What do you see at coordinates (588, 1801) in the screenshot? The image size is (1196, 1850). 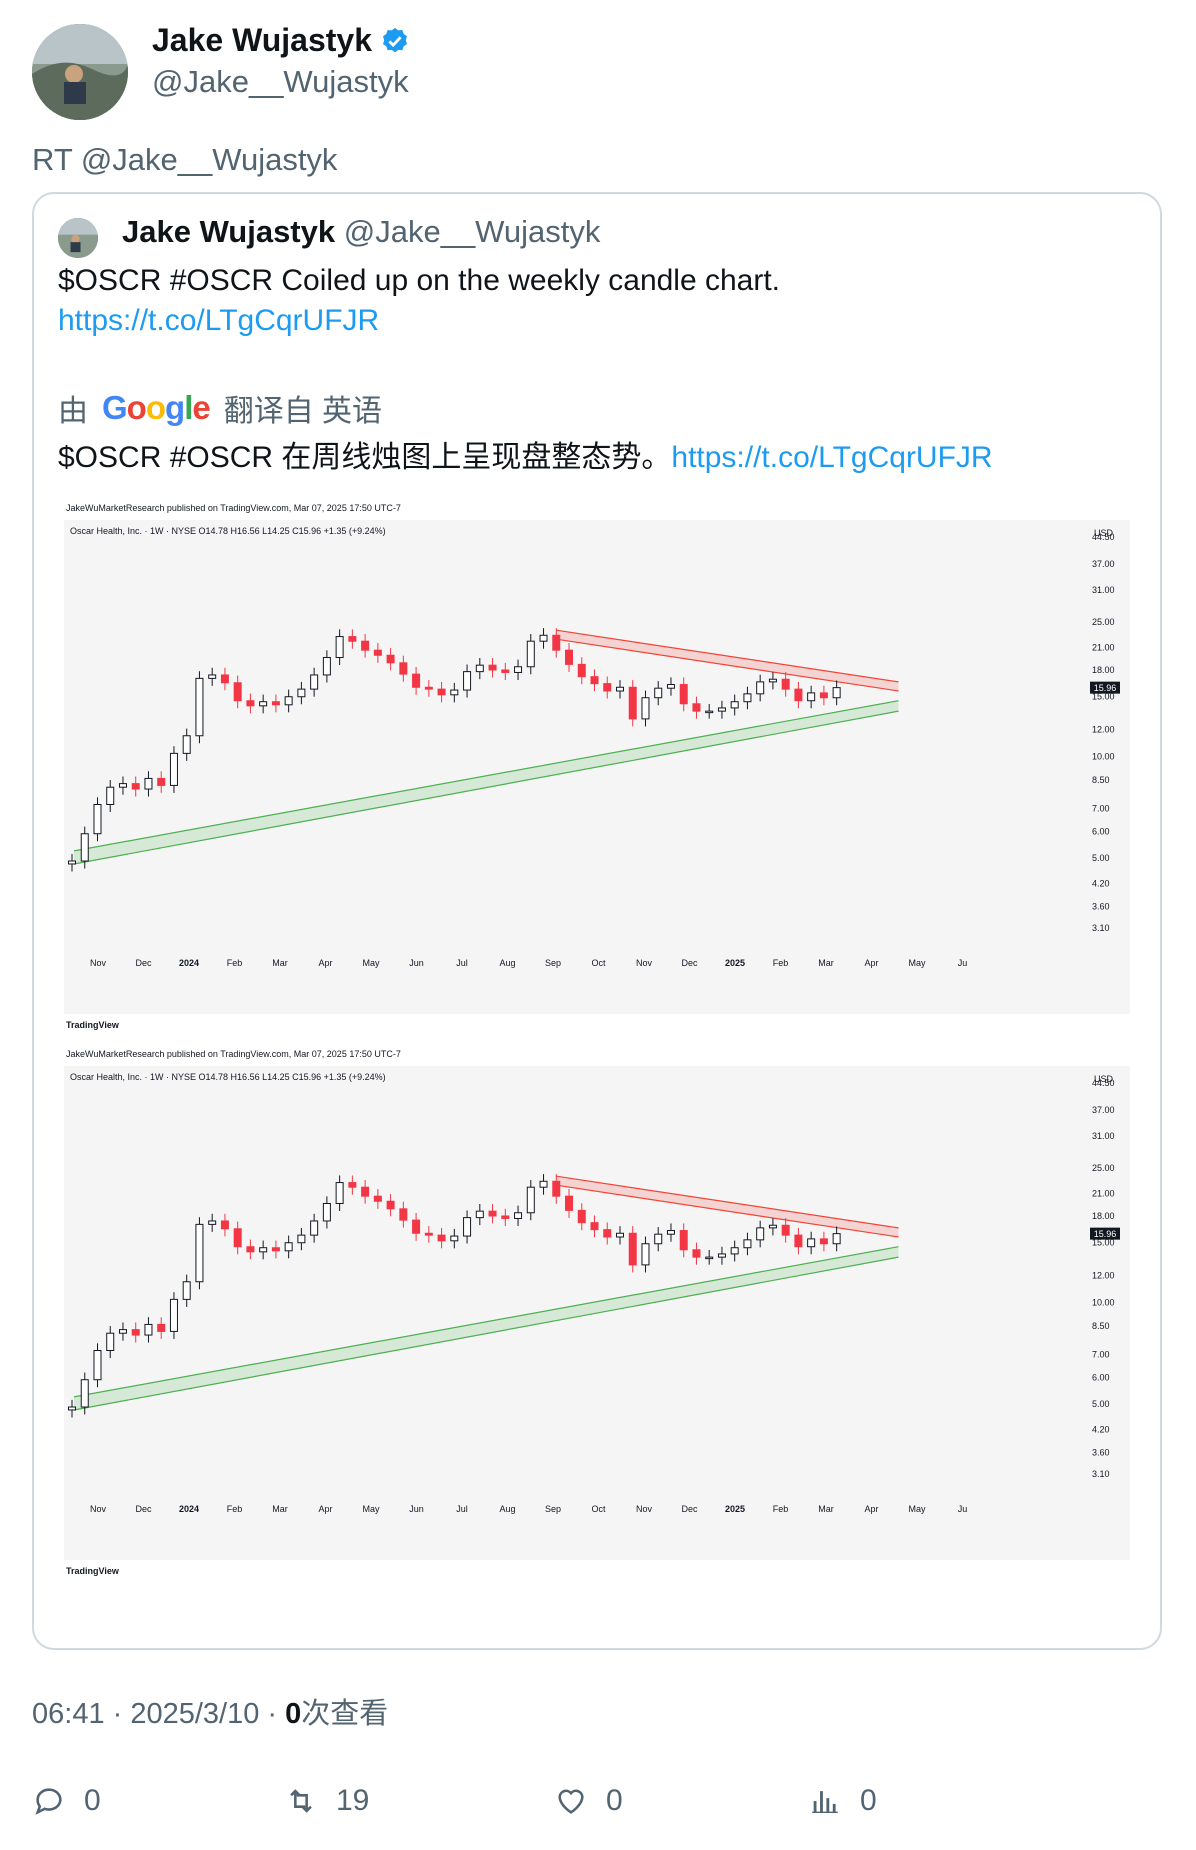 I see `like-button: 0` at bounding box center [588, 1801].